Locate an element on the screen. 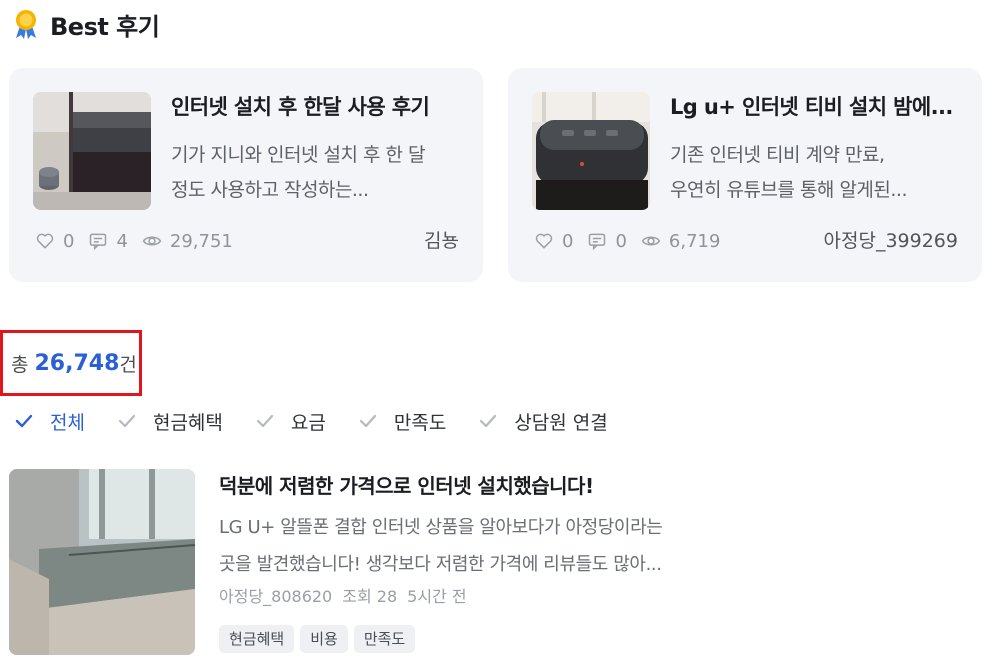 This screenshot has width=997, height=670. post-time: 5시간 전 is located at coordinates (437, 596).